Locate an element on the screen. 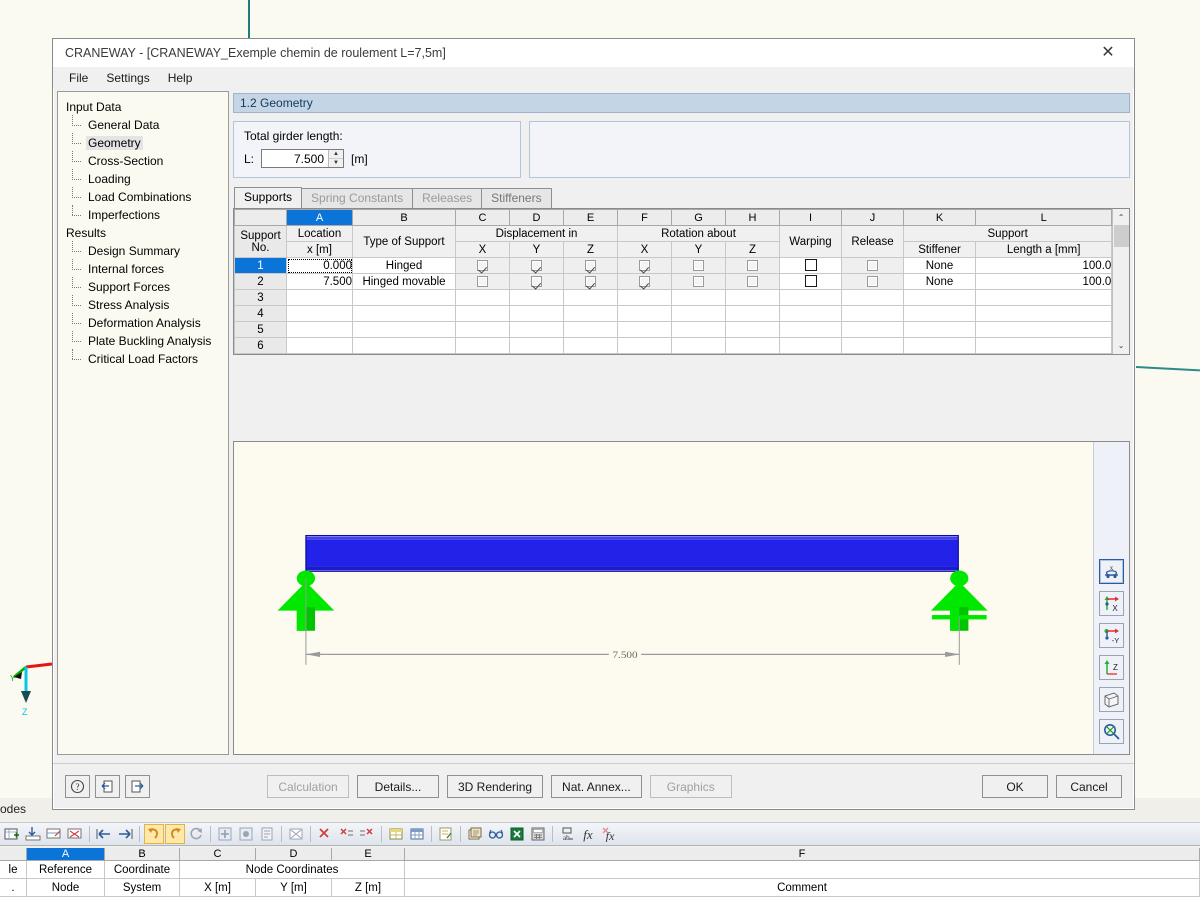 The width and height of the screenshot is (1200, 900). table-row: 2 7.500 Hinged movable None 100.0 is located at coordinates (673, 281).